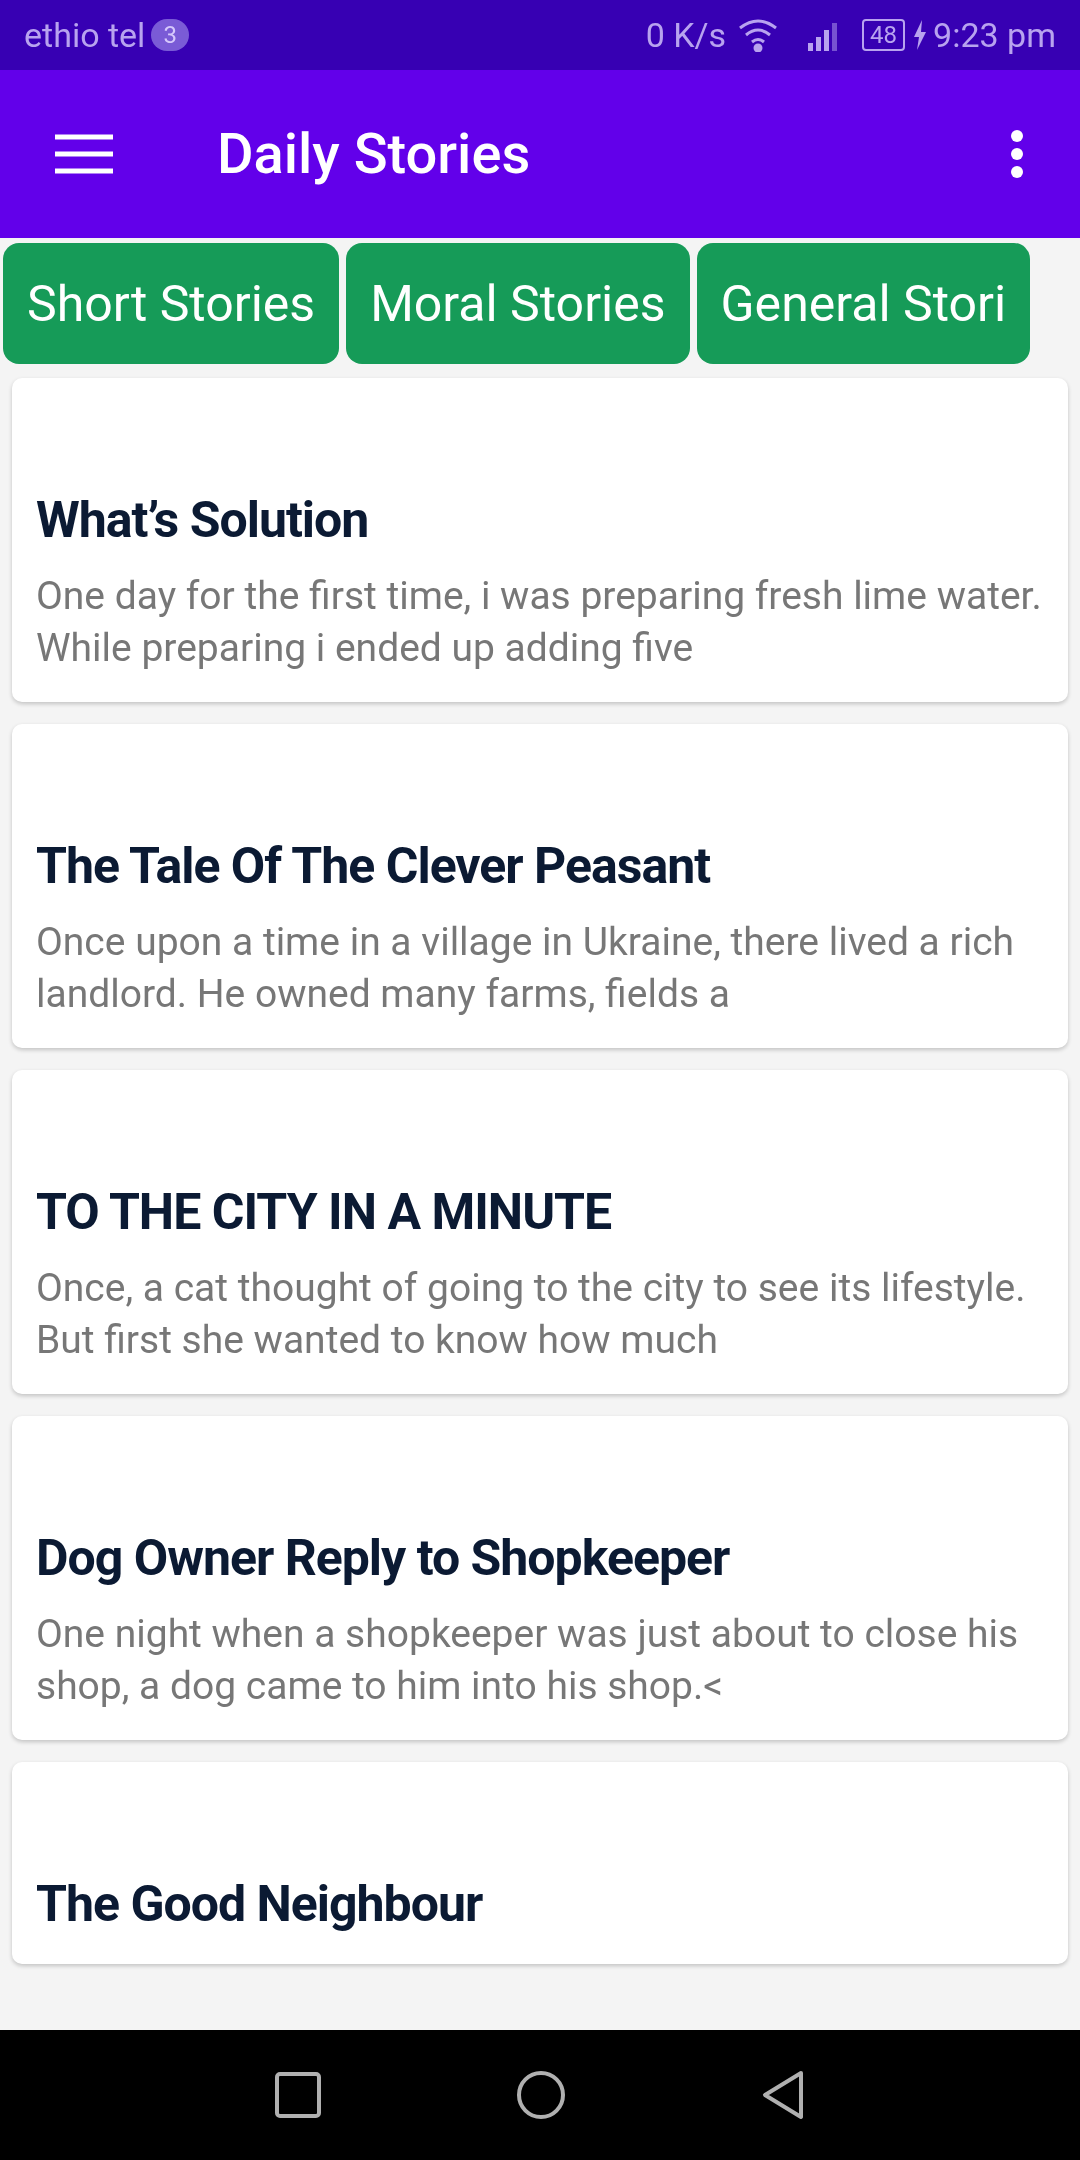 The width and height of the screenshot is (1080, 2160). I want to click on story-excerpt: One night when a shopkeeper was just about to close his shop, a dog came to him into his shop.<, so click(528, 1660).